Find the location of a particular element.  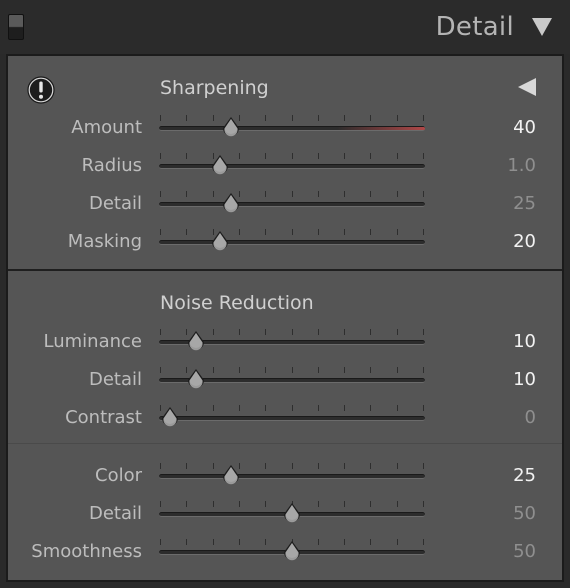

detail-panel-header: Detail is located at coordinates (285, 27).